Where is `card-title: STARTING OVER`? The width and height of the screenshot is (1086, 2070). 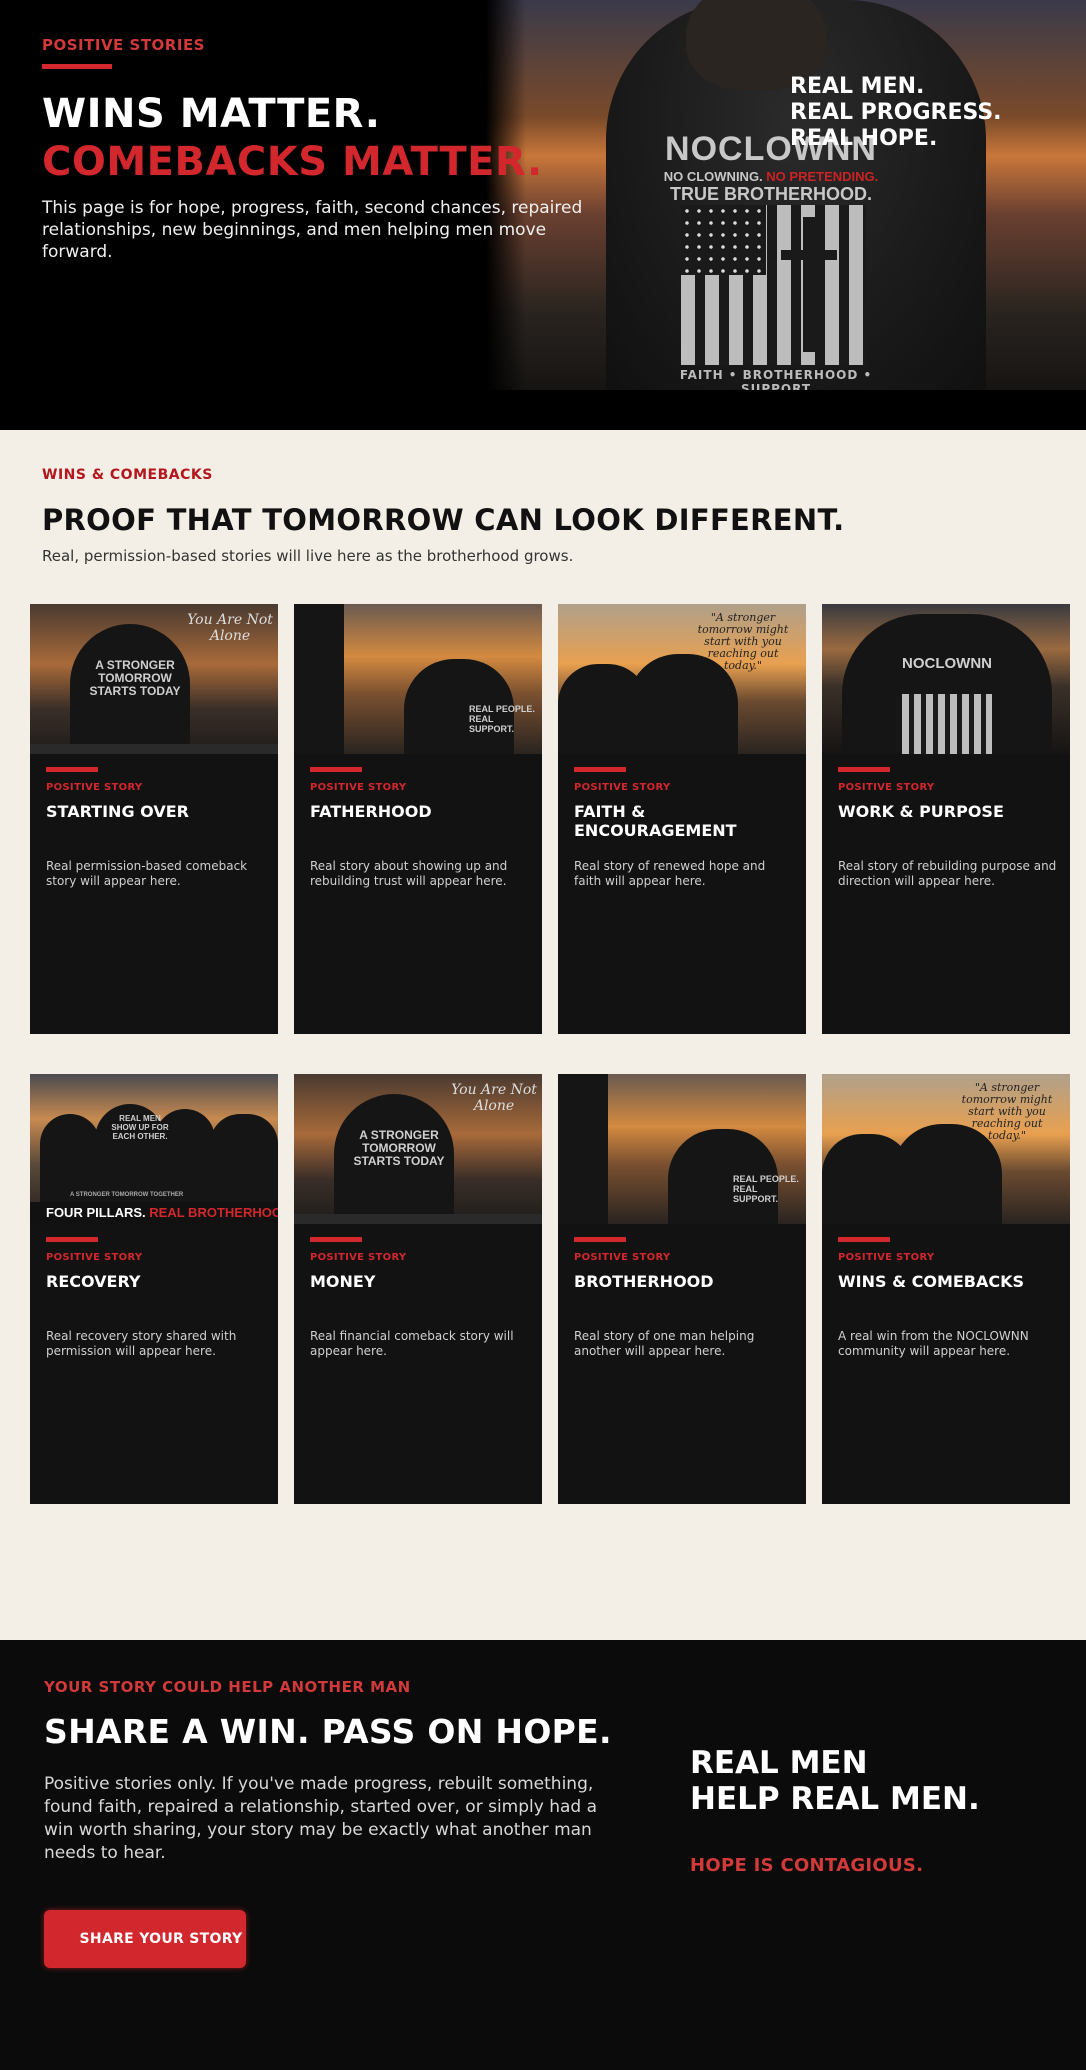
card-title: STARTING OVER is located at coordinates (117, 811).